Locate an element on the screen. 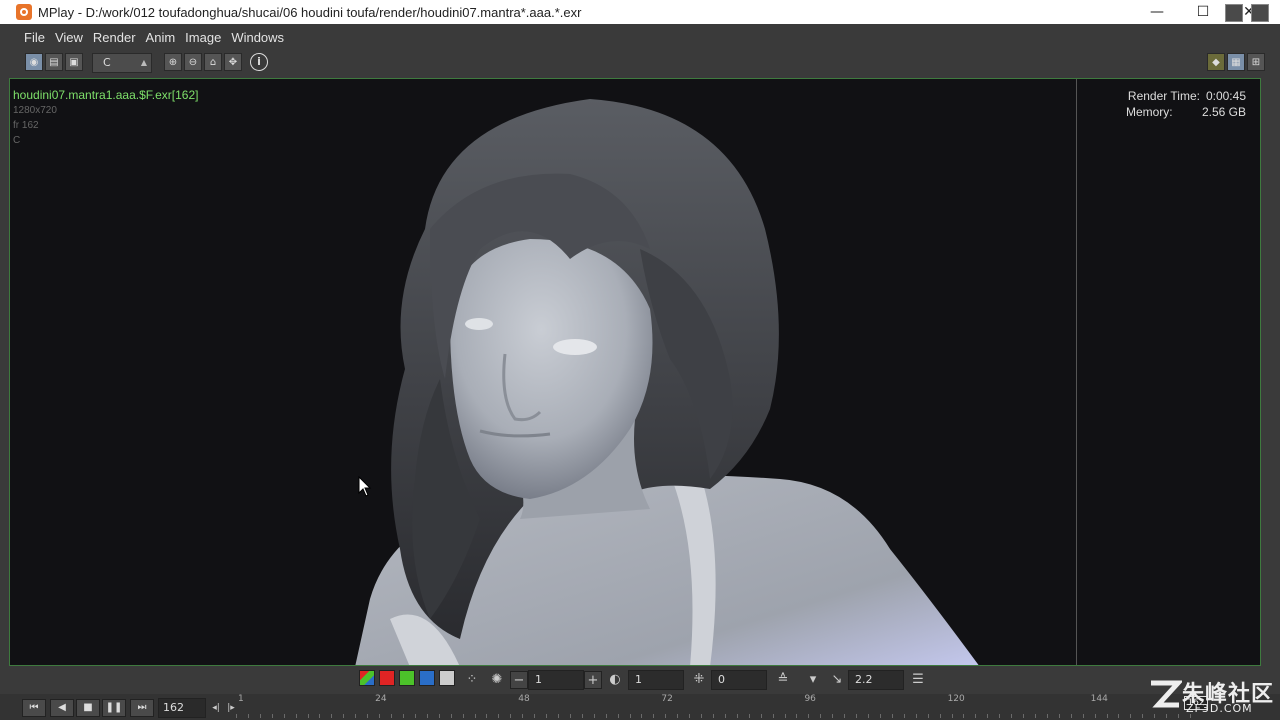 The image size is (1280, 720). menu-file: File is located at coordinates (34, 37).